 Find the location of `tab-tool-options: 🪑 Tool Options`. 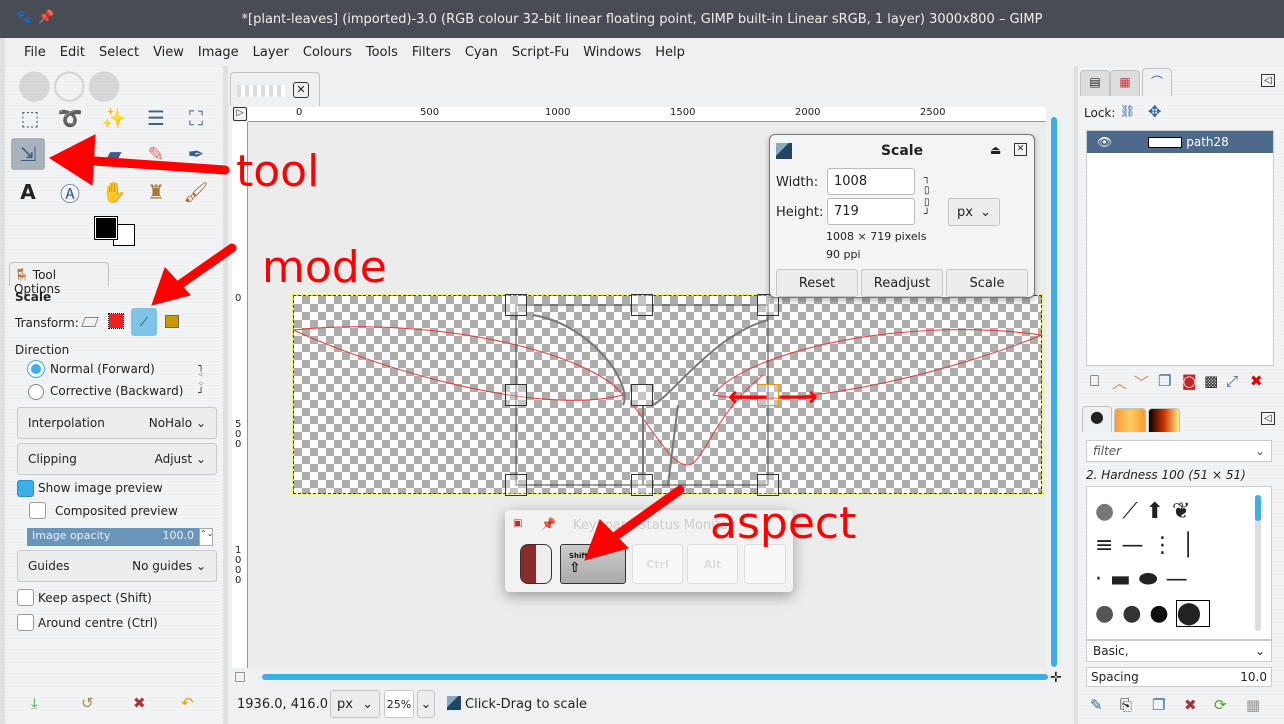

tab-tool-options: 🪑 Tool Options is located at coordinates (59, 279).